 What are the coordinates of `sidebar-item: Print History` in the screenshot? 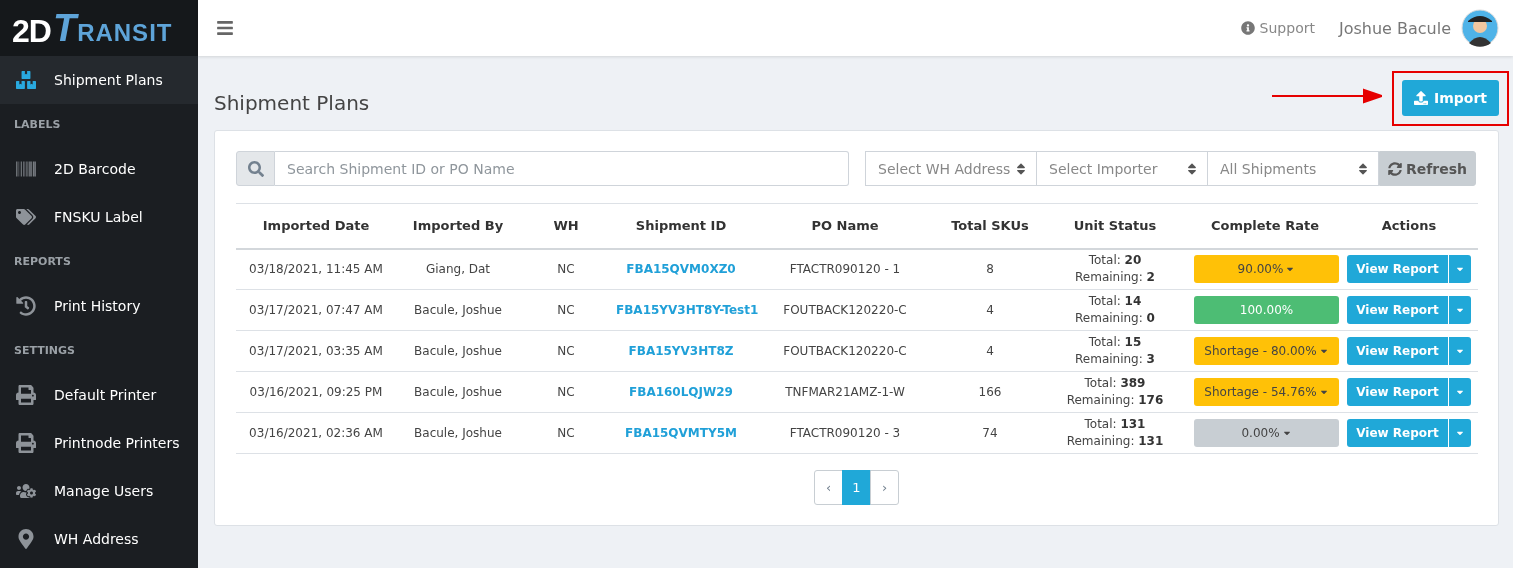 It's located at (99, 306).